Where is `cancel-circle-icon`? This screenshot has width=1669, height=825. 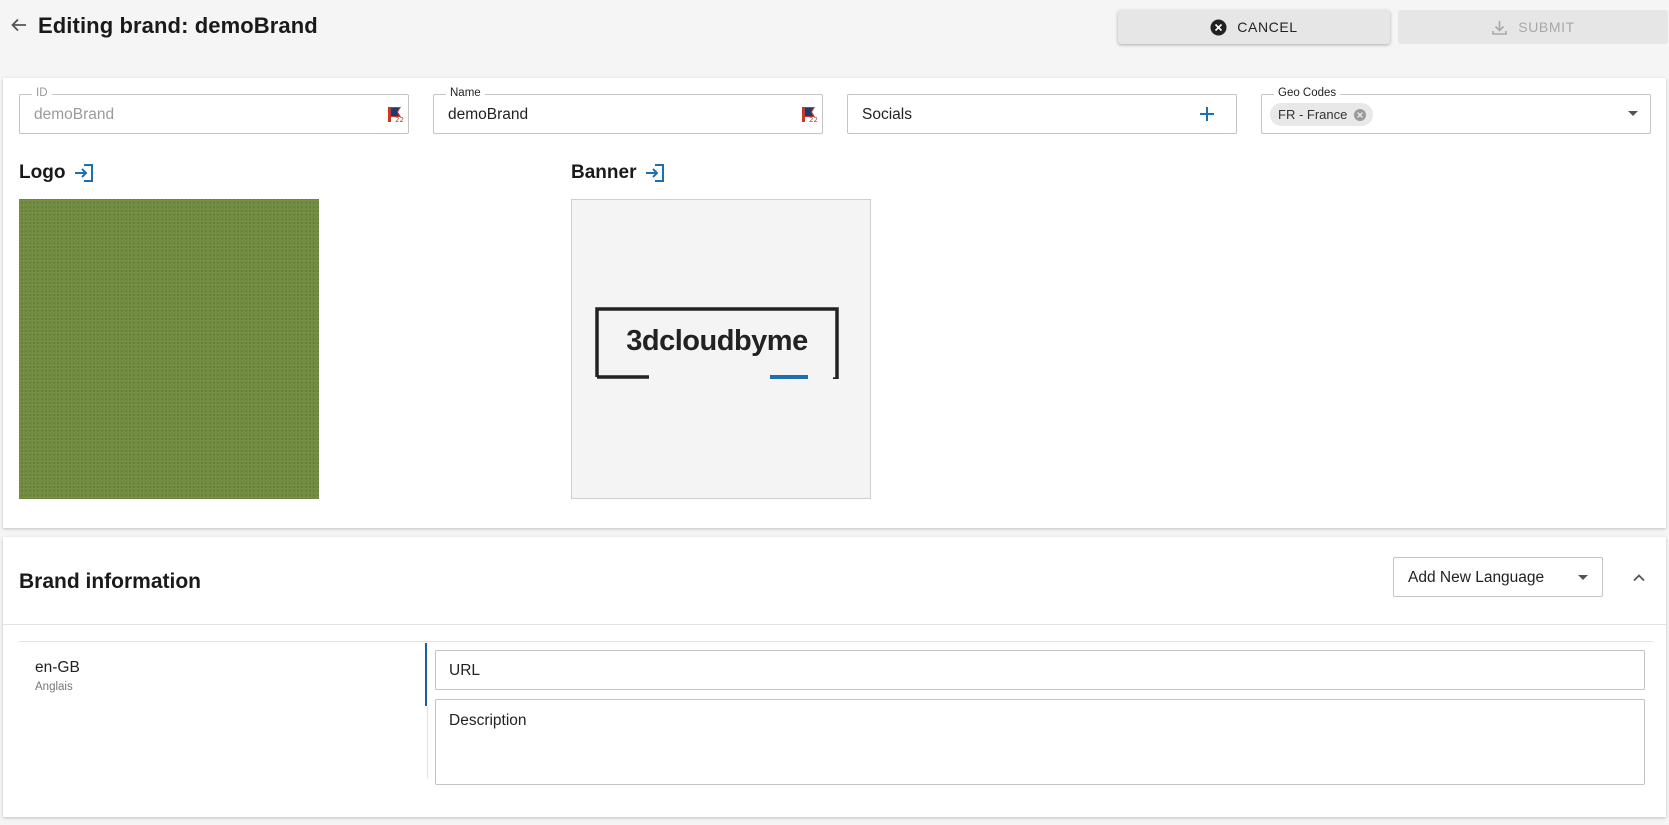 cancel-circle-icon is located at coordinates (1218, 27).